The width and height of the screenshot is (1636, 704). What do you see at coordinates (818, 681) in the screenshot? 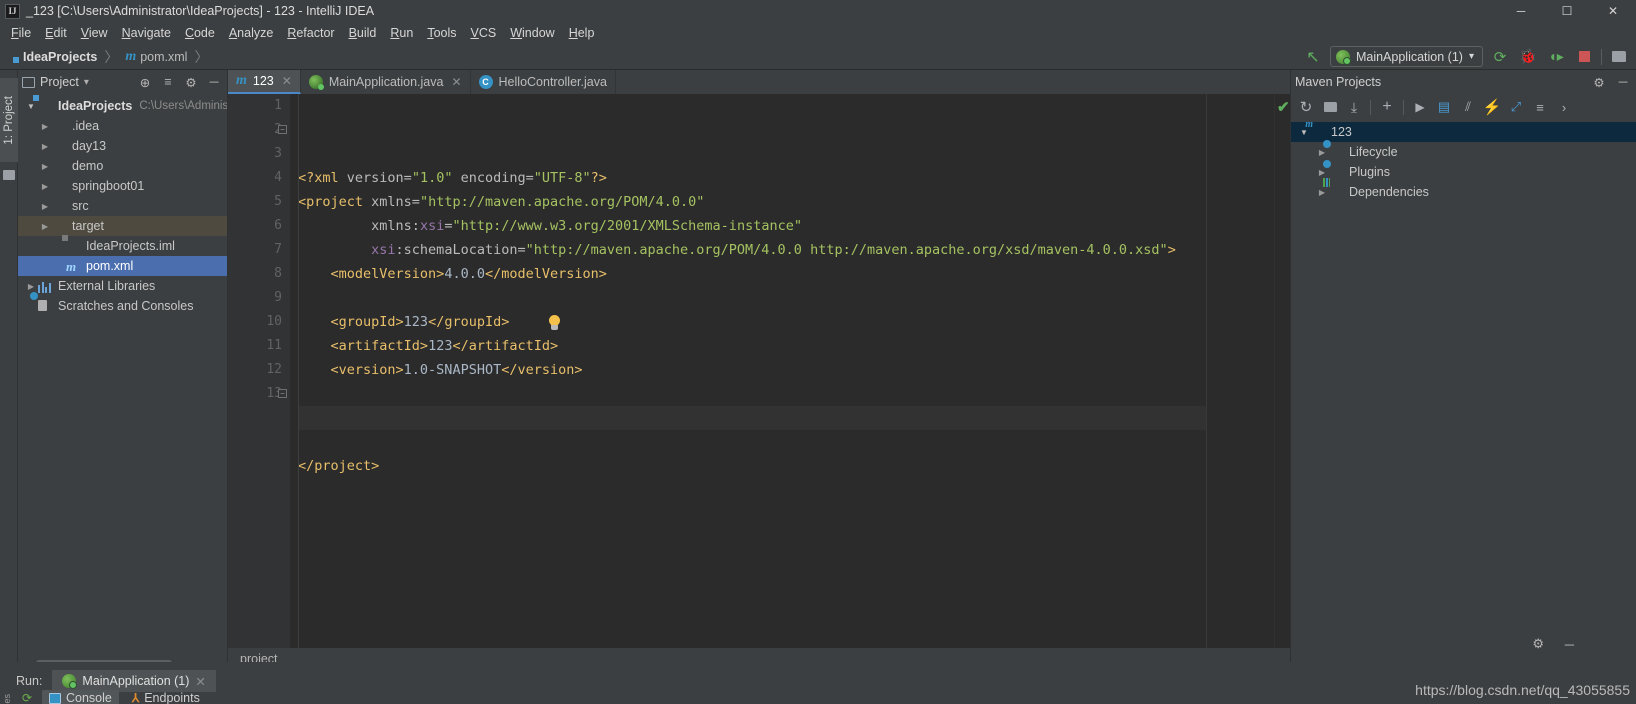
I see `run-tool-window-header: Run: MainApplication (1) ✕` at bounding box center [818, 681].